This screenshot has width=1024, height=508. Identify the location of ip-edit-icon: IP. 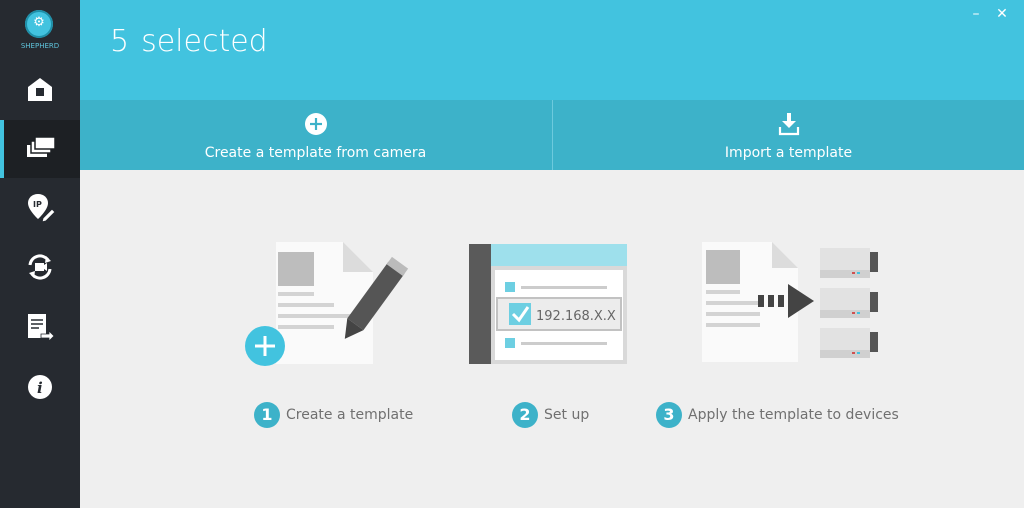
(41, 208).